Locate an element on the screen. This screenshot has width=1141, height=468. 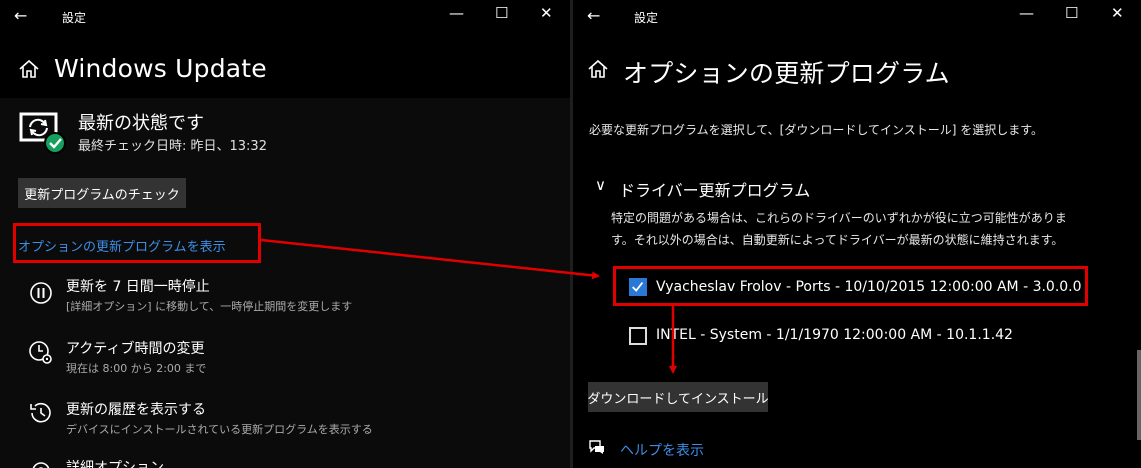
download-install-button: ダウンロードしてインストール is located at coordinates (678, 397).